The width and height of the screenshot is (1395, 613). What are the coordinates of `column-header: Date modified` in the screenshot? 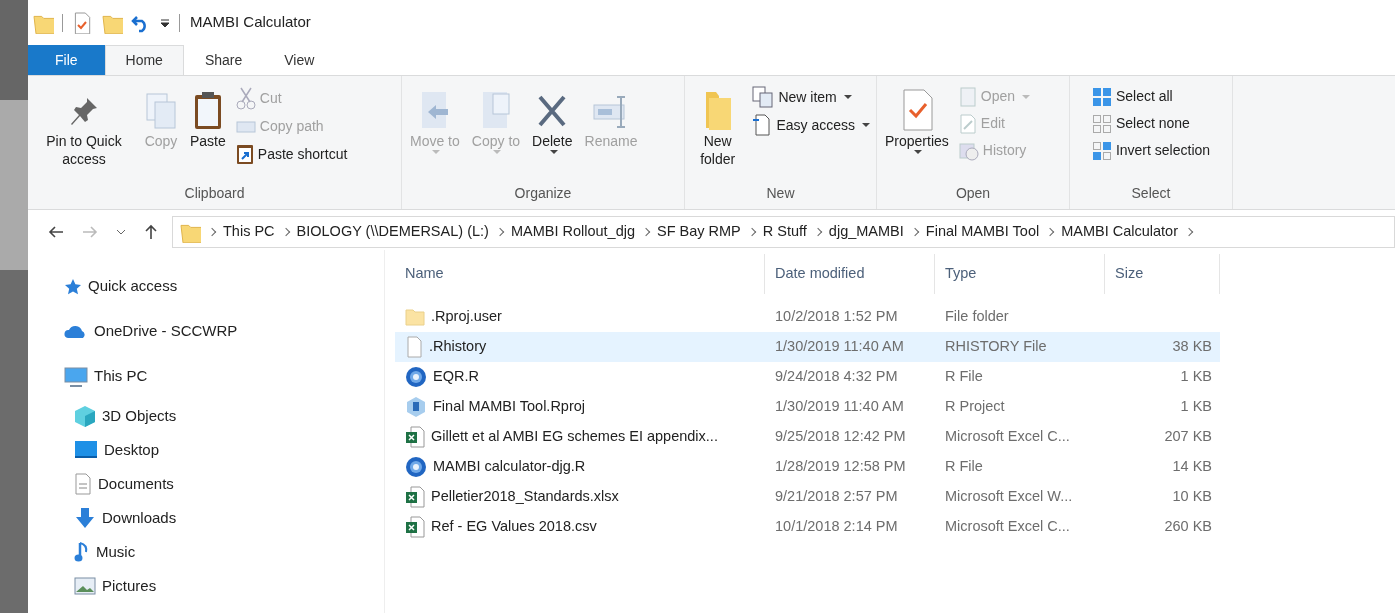 It's located at (850, 274).